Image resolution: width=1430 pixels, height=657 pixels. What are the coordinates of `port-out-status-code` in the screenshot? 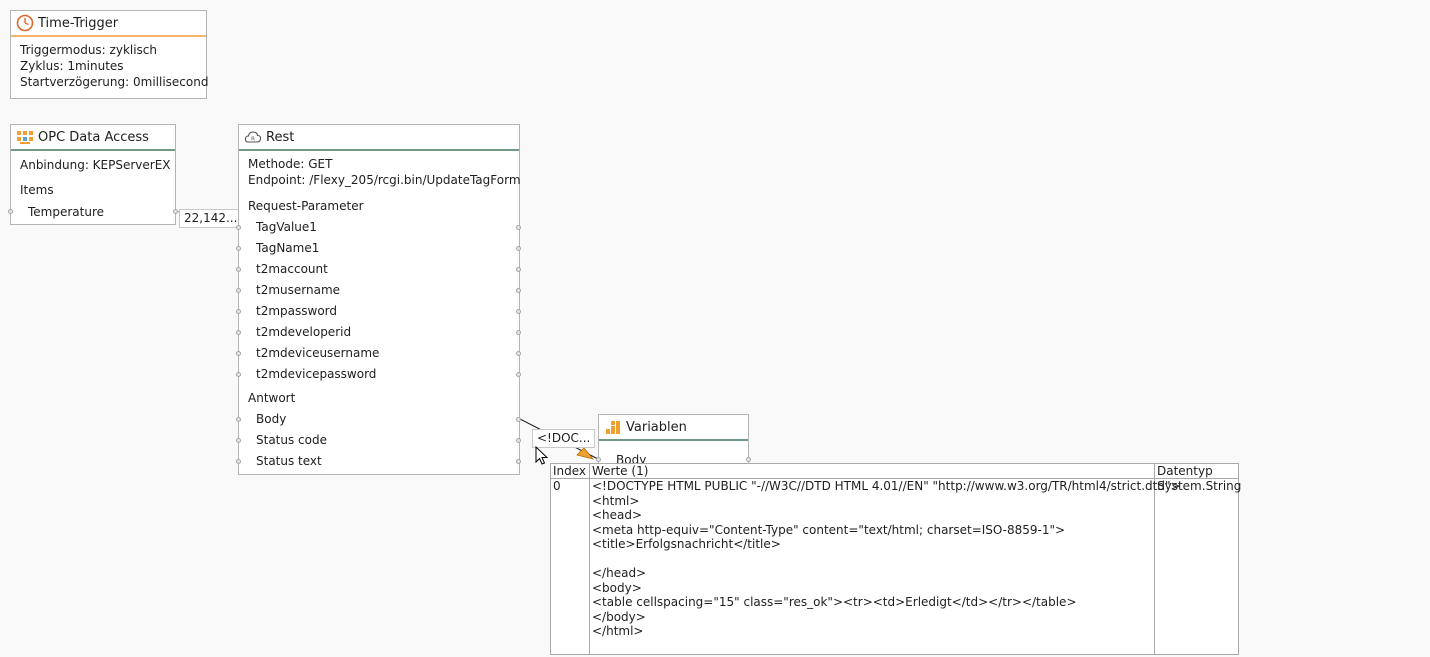 It's located at (518, 440).